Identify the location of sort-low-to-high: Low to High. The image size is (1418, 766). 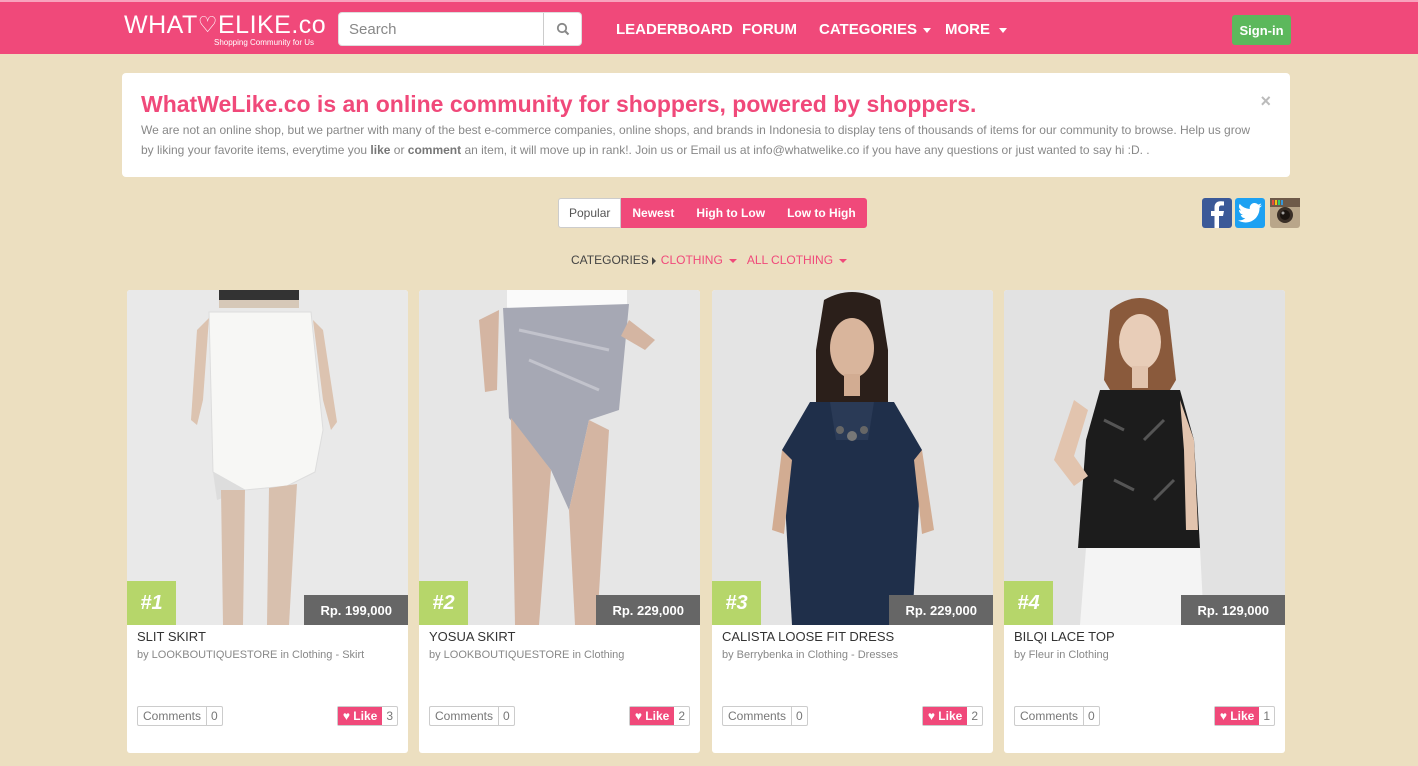
(821, 213).